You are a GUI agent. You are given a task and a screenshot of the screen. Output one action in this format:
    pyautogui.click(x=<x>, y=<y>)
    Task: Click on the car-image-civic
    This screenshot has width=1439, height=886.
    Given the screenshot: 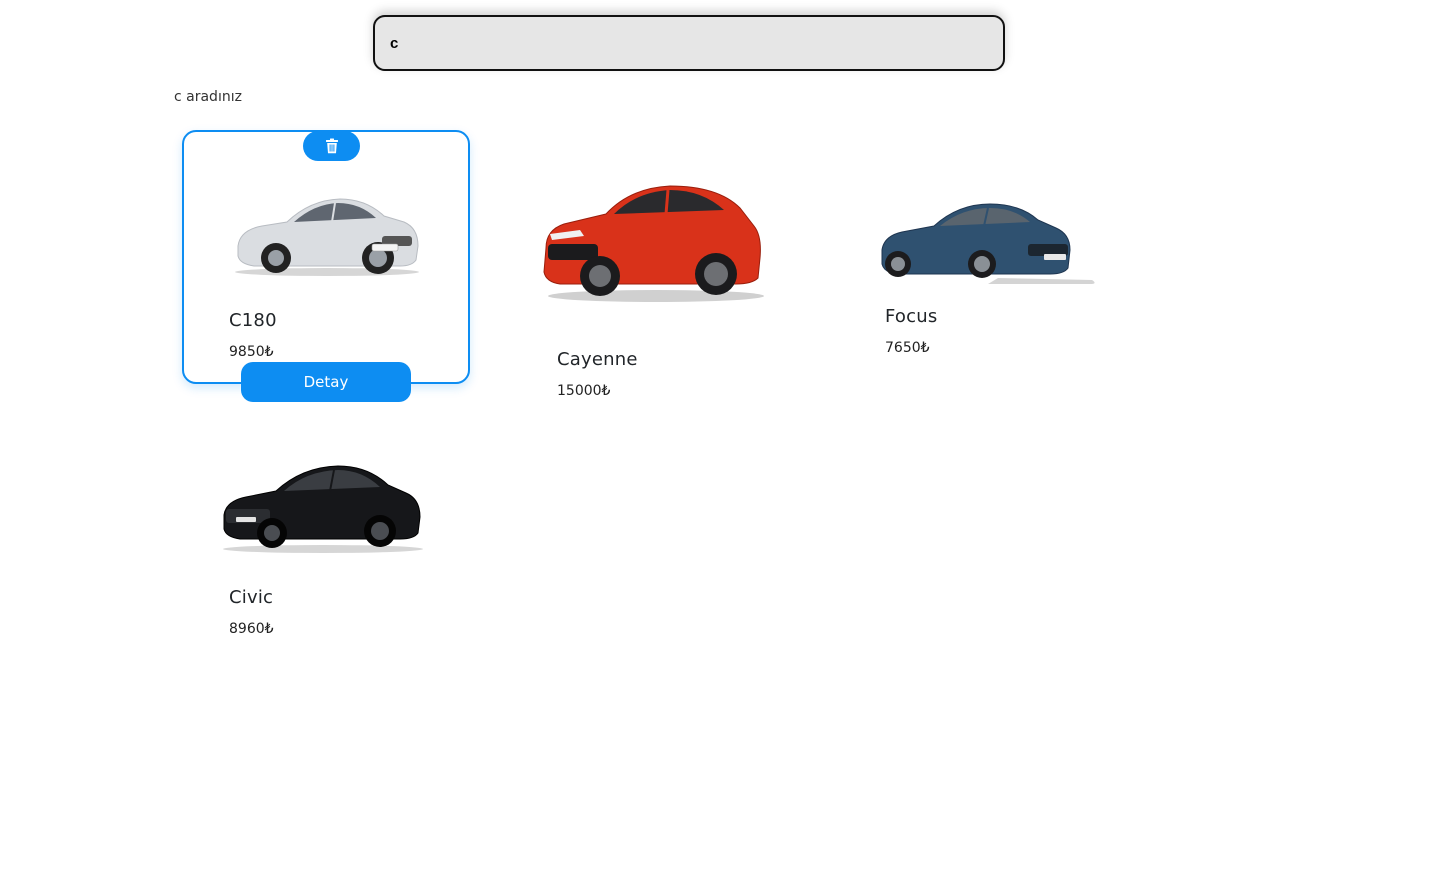 What is the action you would take?
    pyautogui.click(x=323, y=509)
    